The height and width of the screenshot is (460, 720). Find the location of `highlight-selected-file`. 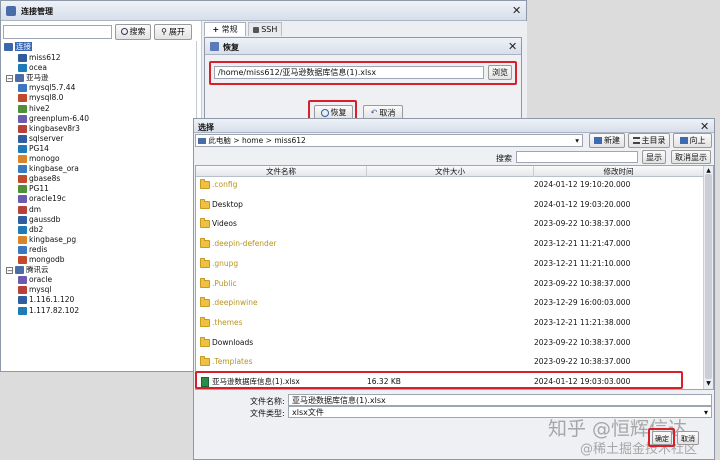

highlight-selected-file is located at coordinates (439, 380).